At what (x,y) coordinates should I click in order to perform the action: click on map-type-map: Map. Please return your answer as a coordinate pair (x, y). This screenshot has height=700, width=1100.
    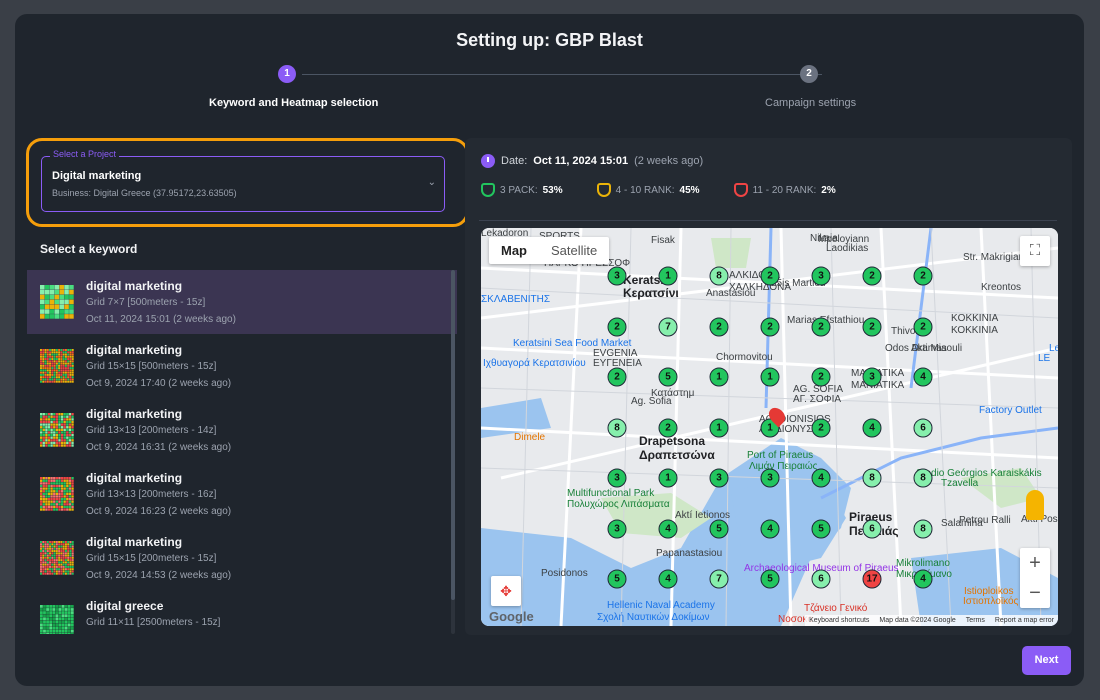
    Looking at the image, I should click on (514, 250).